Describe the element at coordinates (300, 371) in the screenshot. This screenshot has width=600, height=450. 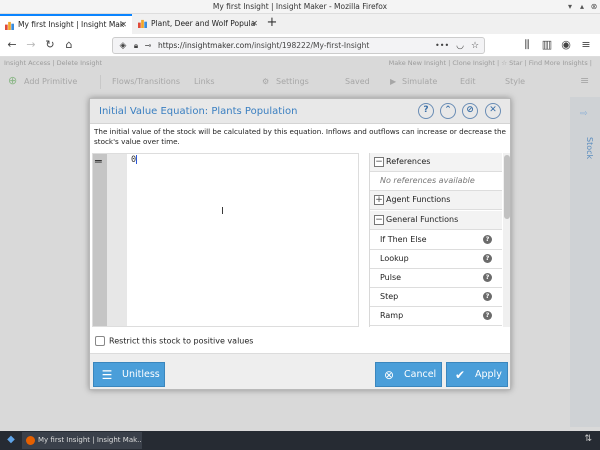
I see `dialog-footer: ☰ Unitless ⊗ Cancel ✔ Apply` at that location.